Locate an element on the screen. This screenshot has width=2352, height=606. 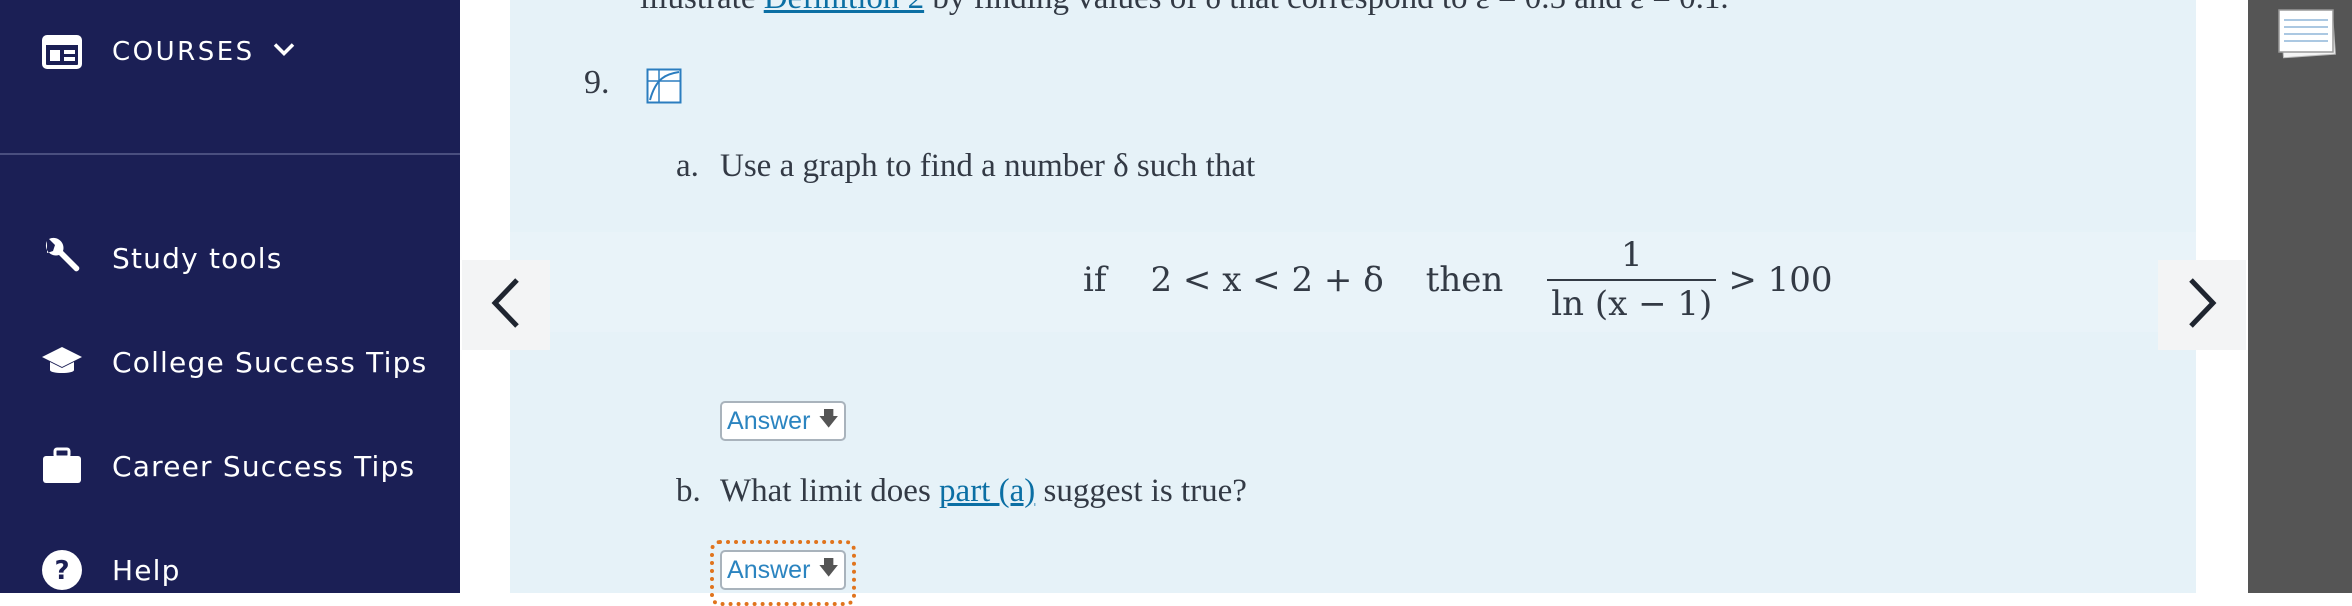
math-if: if is located at coordinates (1095, 280).